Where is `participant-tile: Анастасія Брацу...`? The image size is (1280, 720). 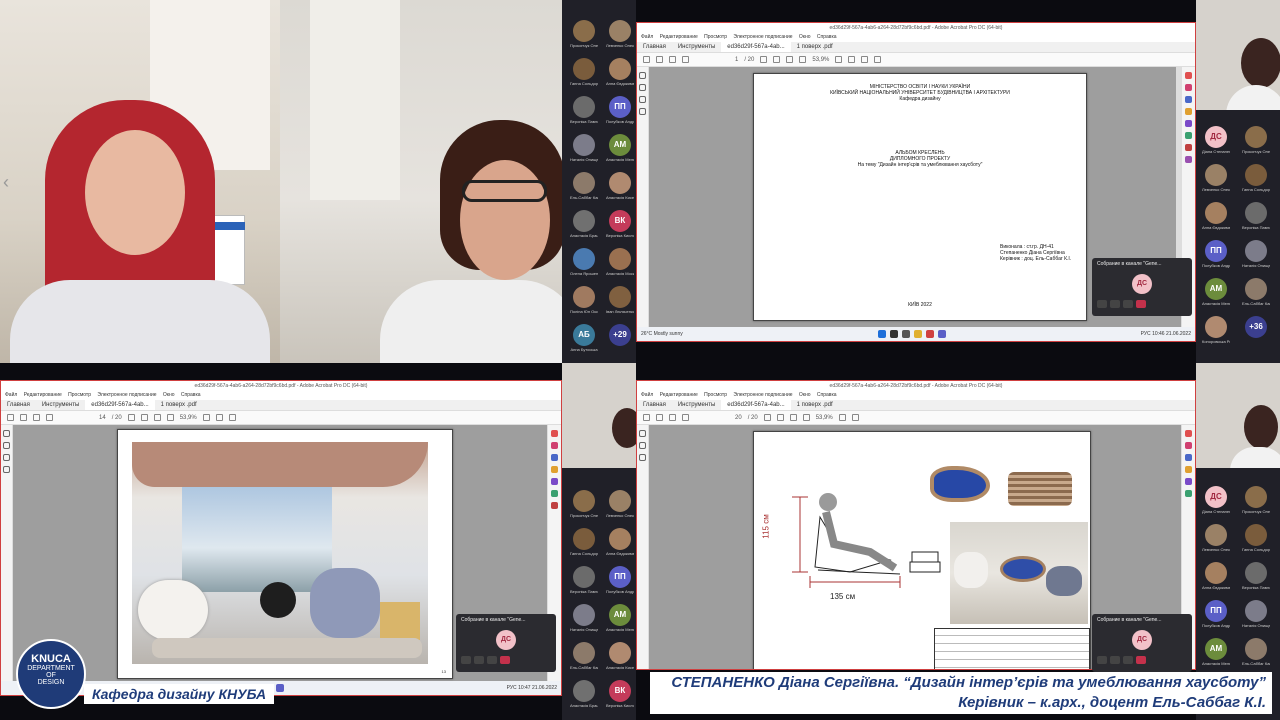
participant-tile: Анастасія Брацу... is located at coordinates (584, 694).